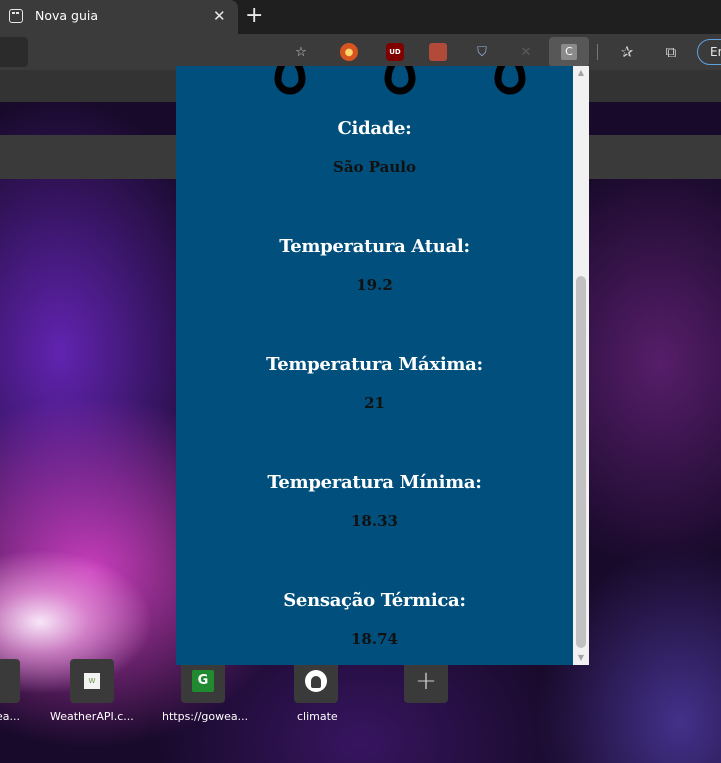 The height and width of the screenshot is (763, 721). Describe the element at coordinates (360, 52) in the screenshot. I see `browser-toolbar: ☆ ● UD ⛉ ✕ C ✰ ⧉ En` at that location.